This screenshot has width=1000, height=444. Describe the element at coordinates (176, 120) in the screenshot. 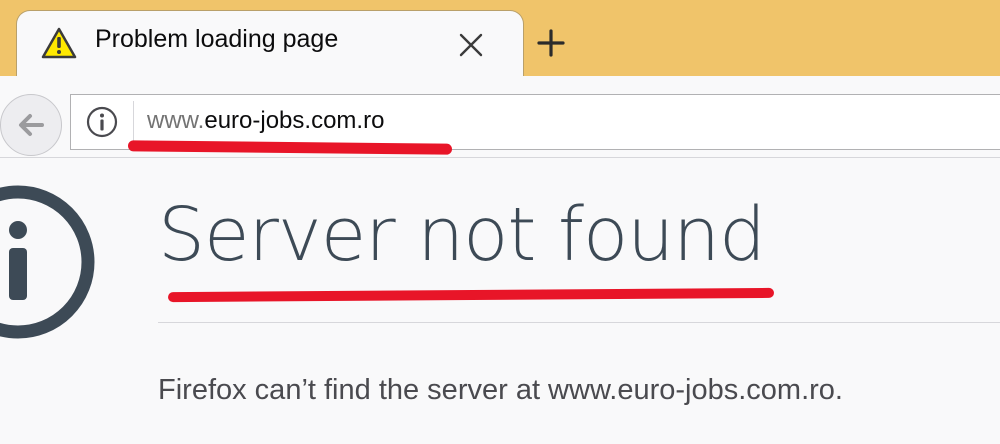

I see `url-prefix: www.` at that location.